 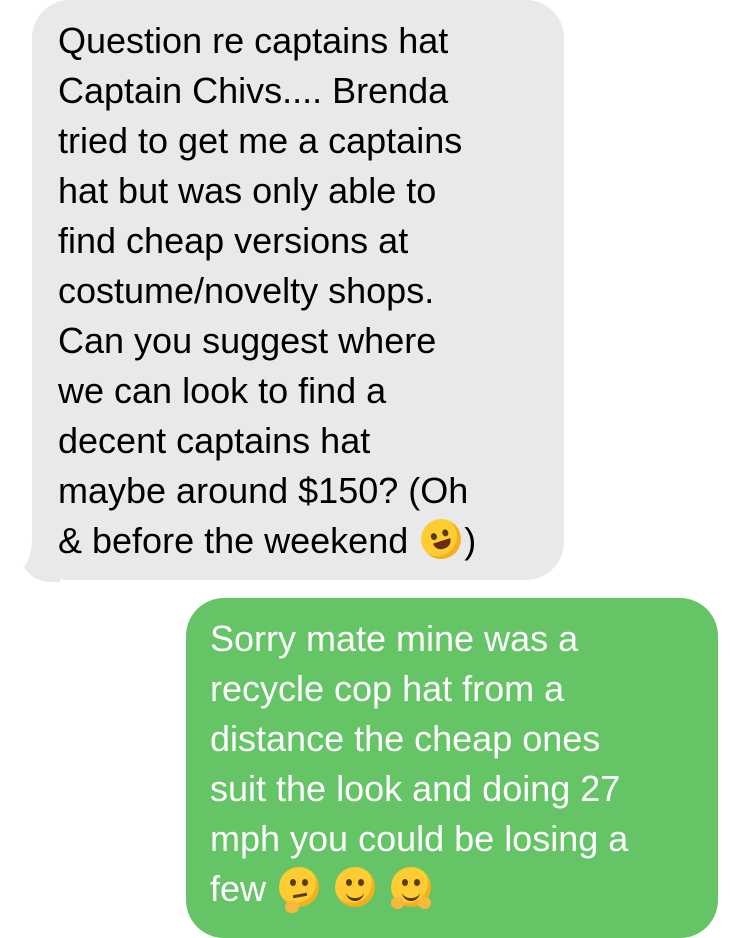 I want to click on thinking-face-emoji, so click(x=299, y=890).